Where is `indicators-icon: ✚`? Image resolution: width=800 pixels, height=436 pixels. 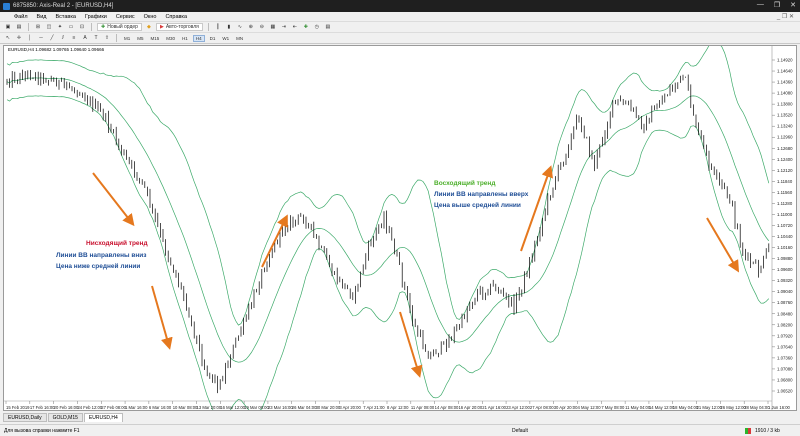
indicators-icon: ✚ is located at coordinates (306, 27).